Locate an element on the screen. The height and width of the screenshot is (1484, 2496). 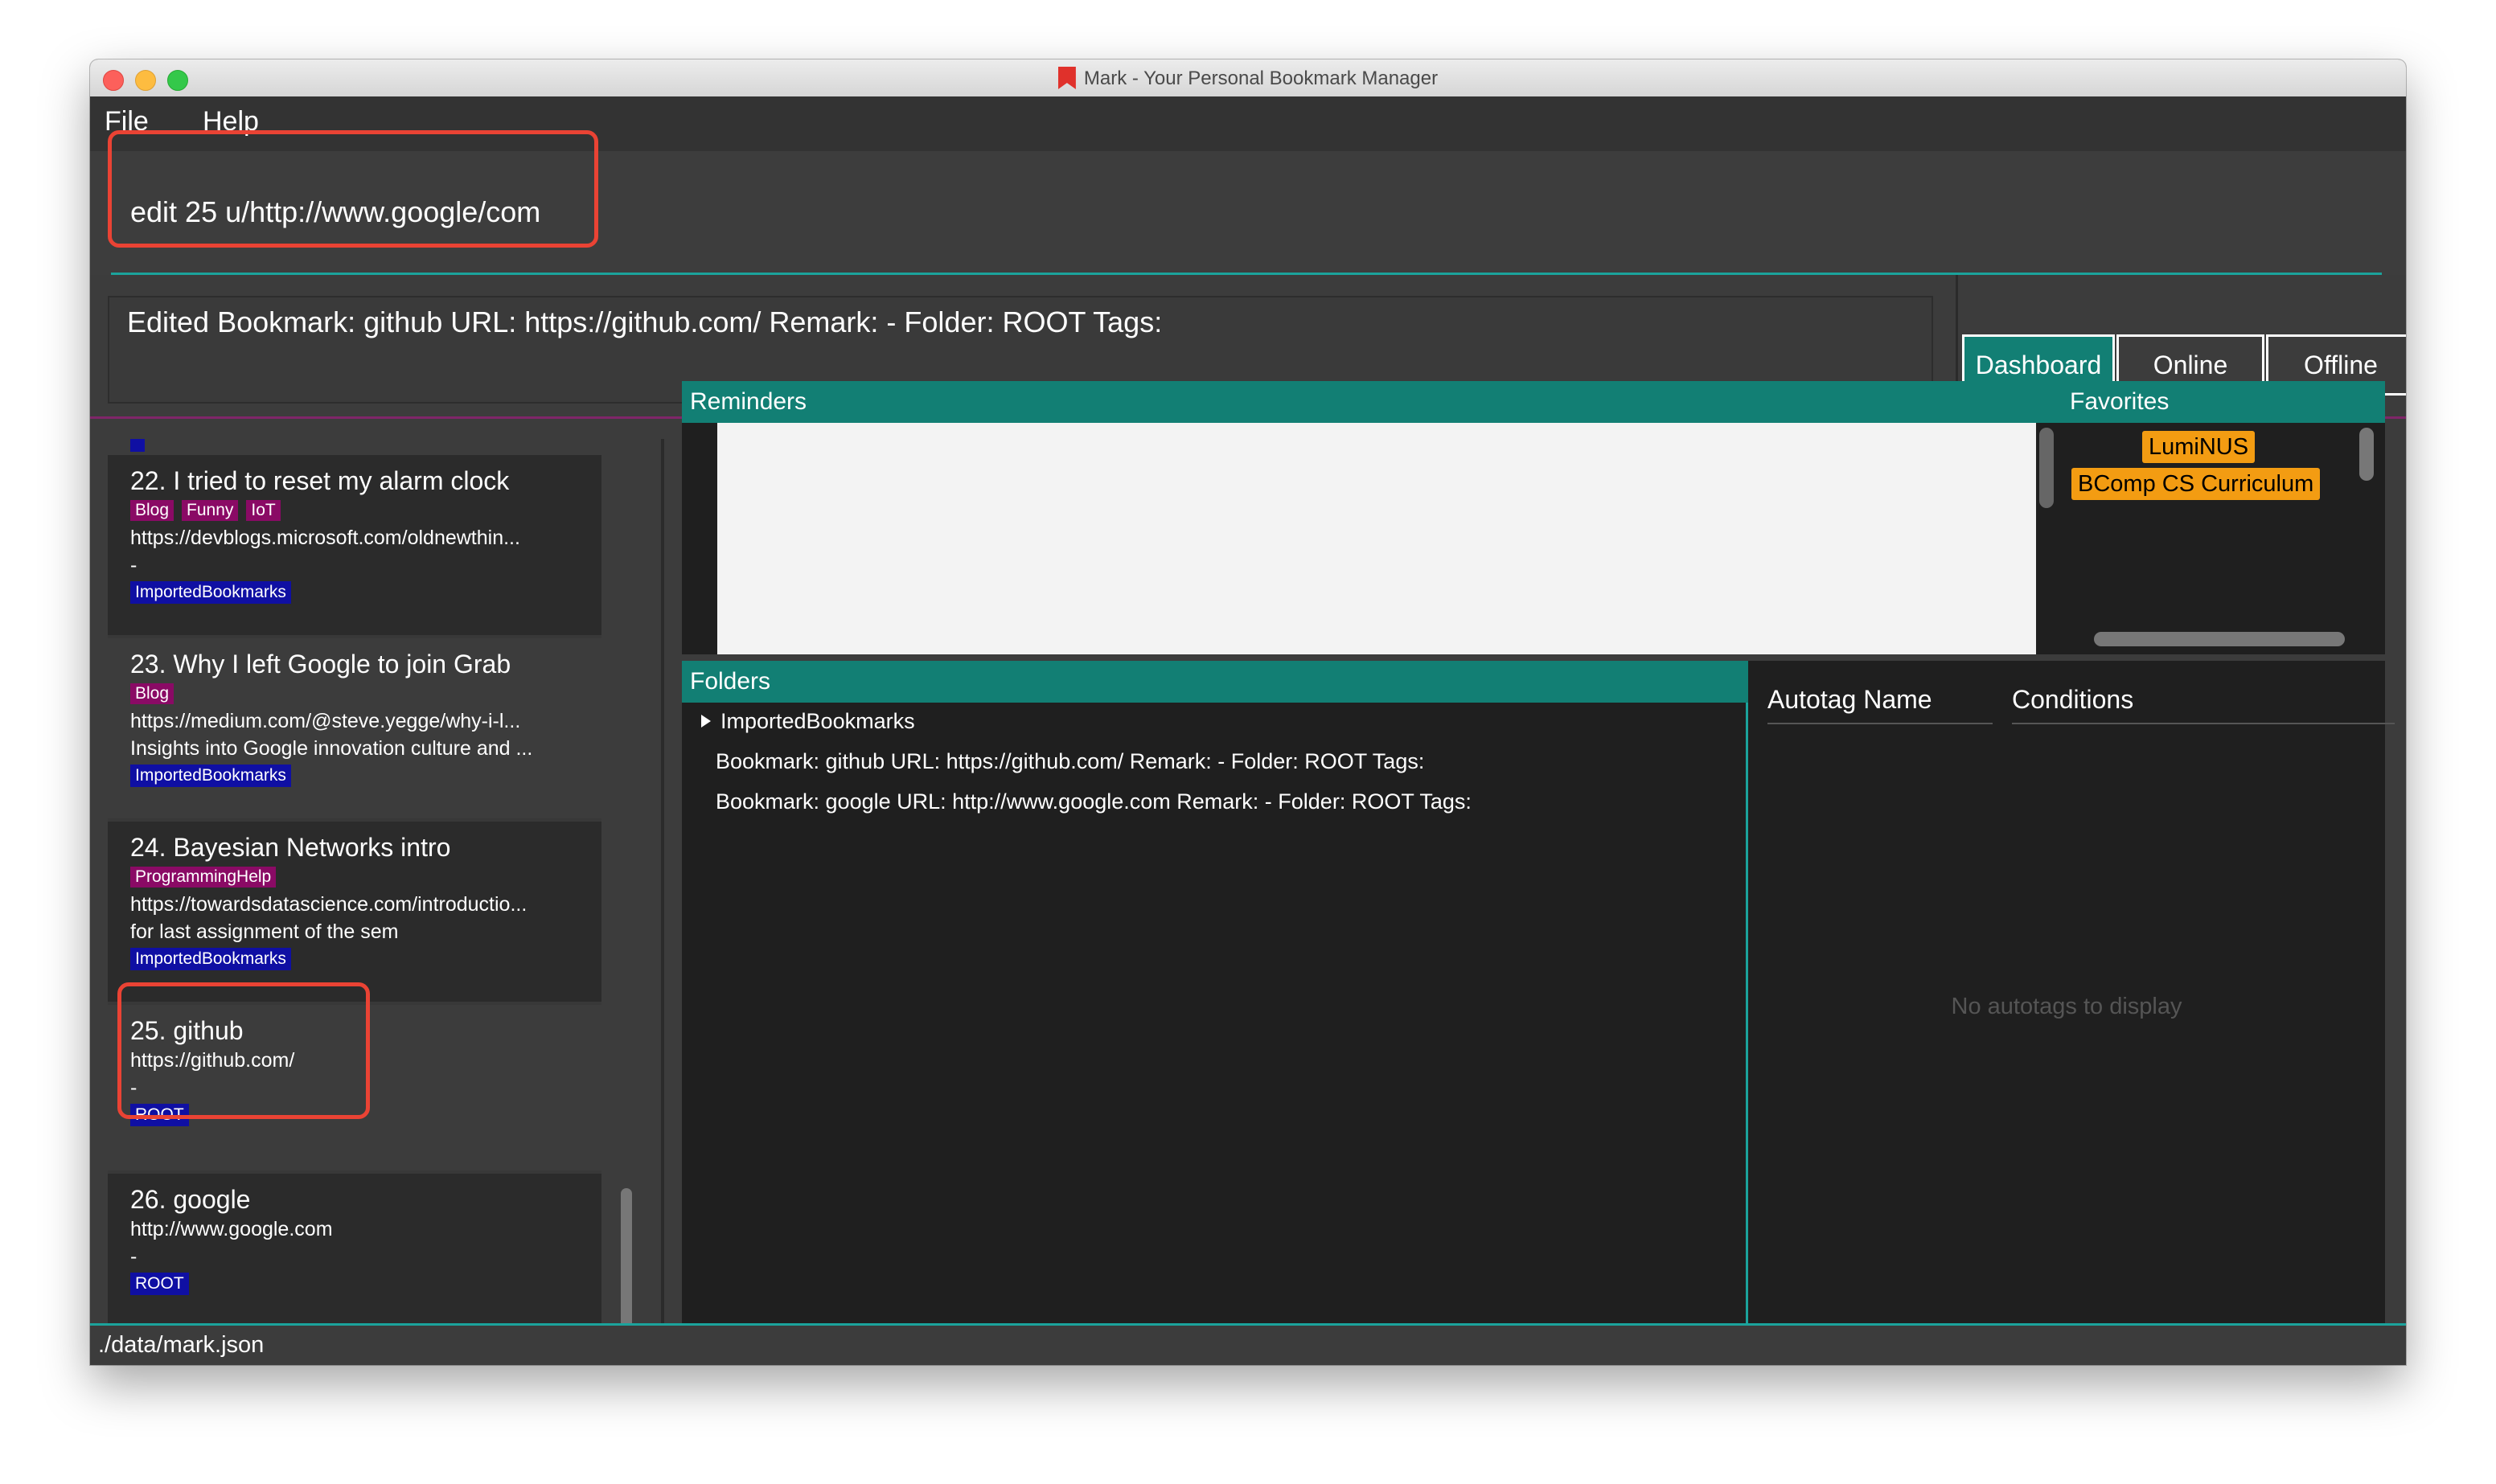
bookmark-card: 25. github https://github.com/ - ROOT is located at coordinates (354, 1088).